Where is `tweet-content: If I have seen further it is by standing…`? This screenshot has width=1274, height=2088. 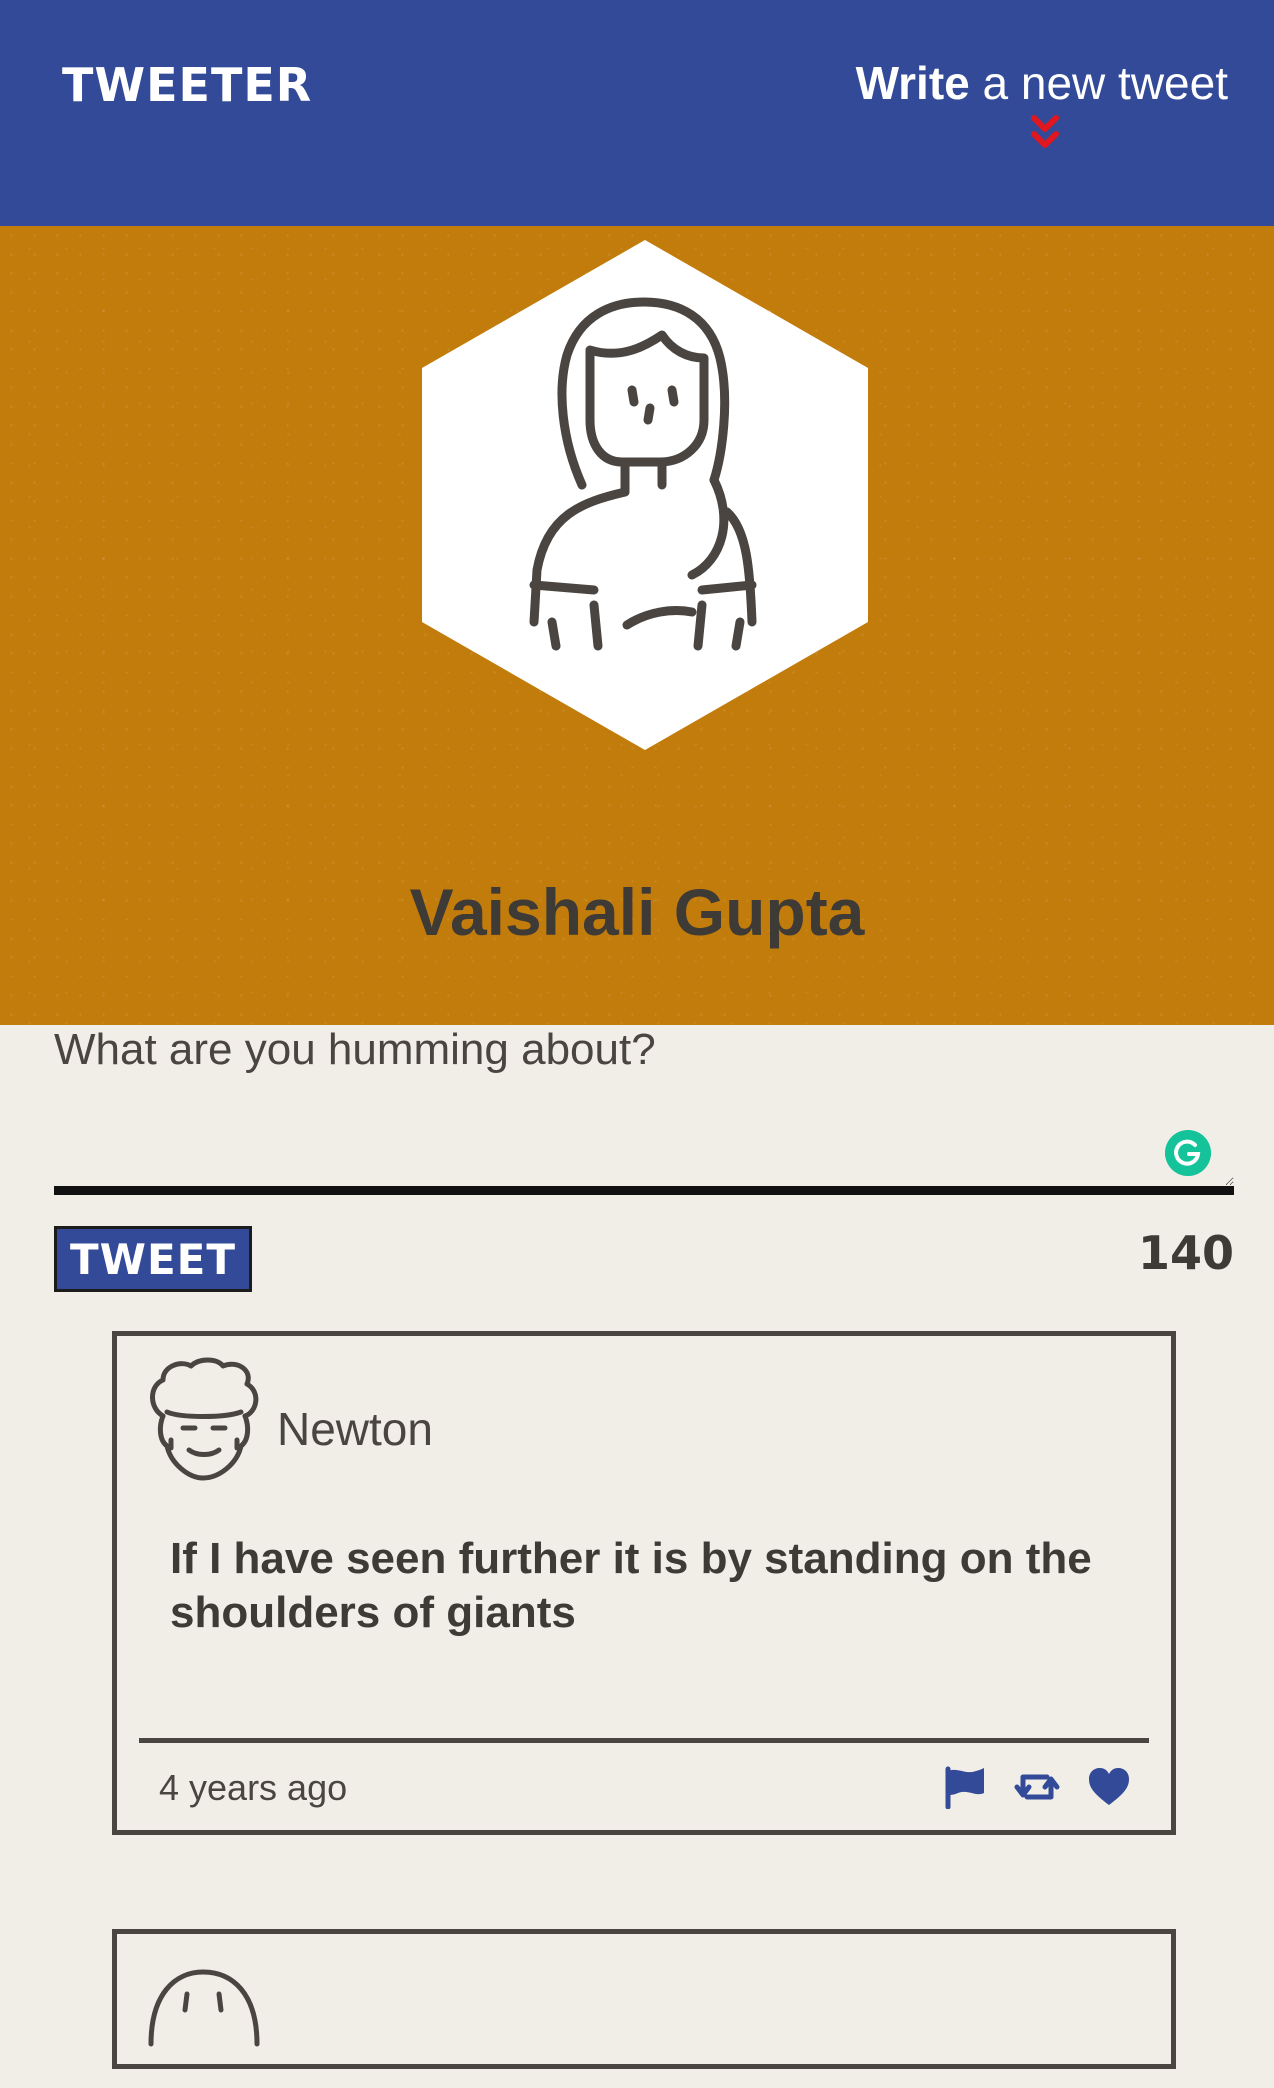 tweet-content: If I have seen further it is by standing… is located at coordinates (631, 1585).